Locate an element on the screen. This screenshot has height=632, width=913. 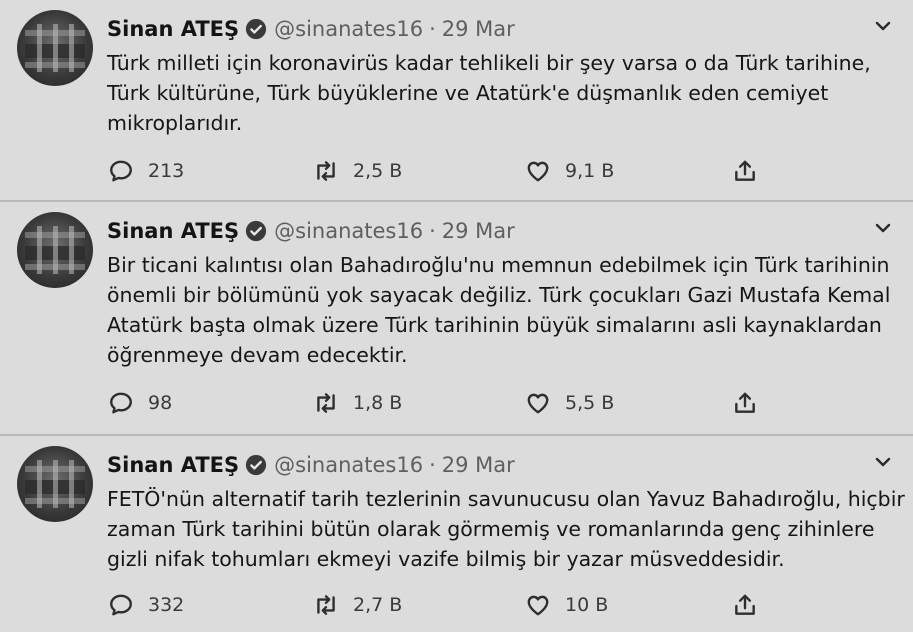
reply-count: 98 is located at coordinates (160, 403).